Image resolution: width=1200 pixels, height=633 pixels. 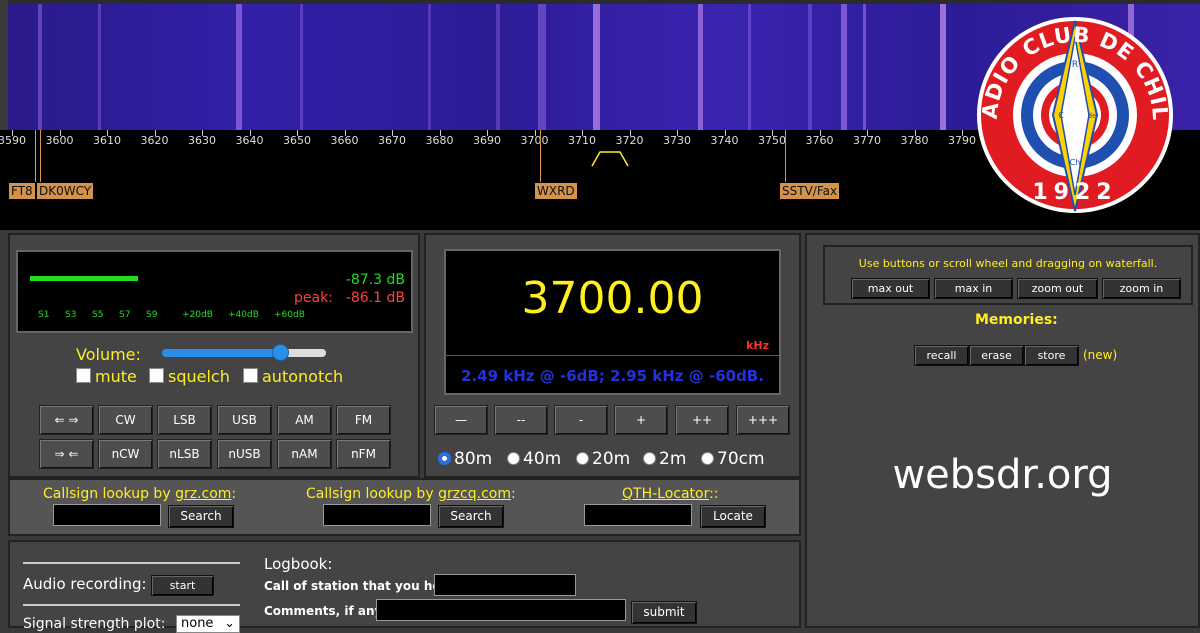 I want to click on grzcq-search-button: Search, so click(x=471, y=516).